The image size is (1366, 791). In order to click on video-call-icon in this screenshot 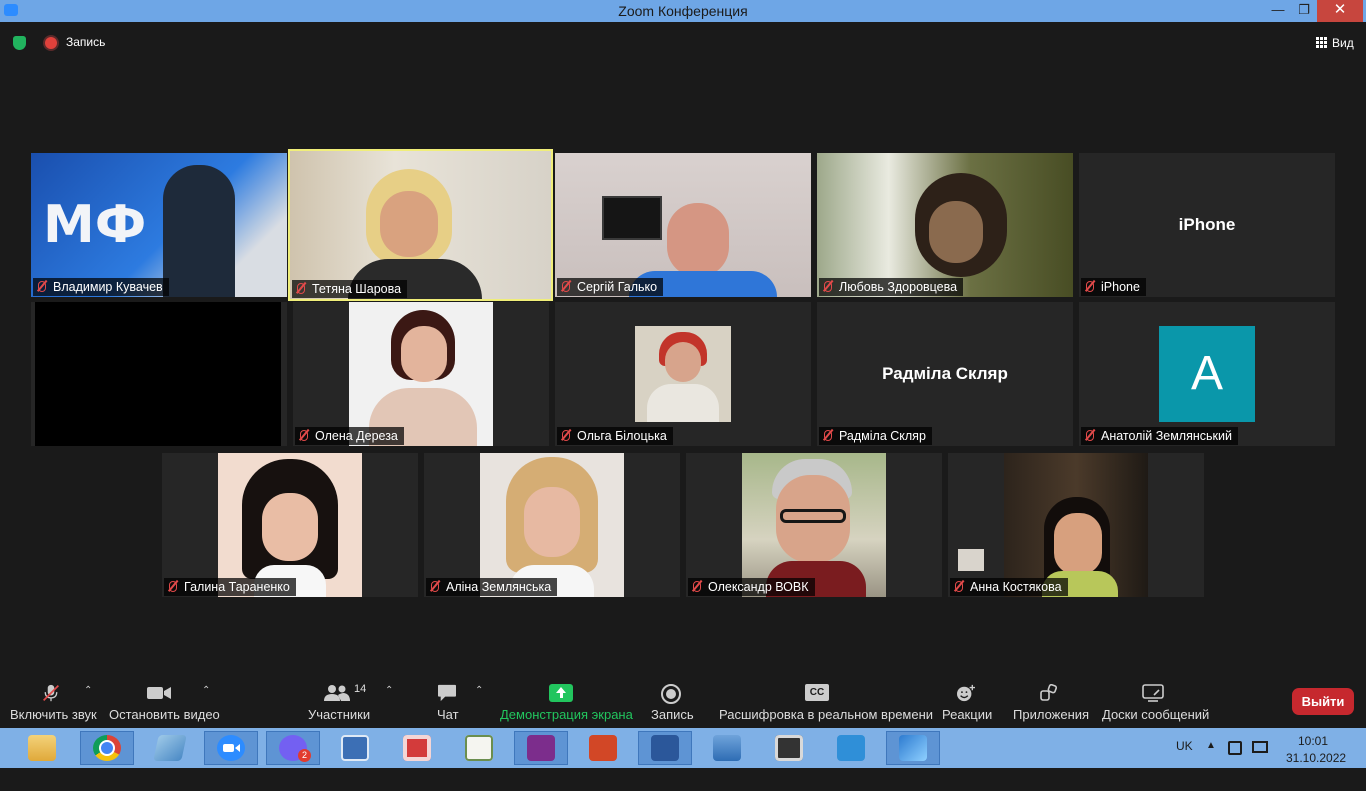, I will do `click(851, 748)`.